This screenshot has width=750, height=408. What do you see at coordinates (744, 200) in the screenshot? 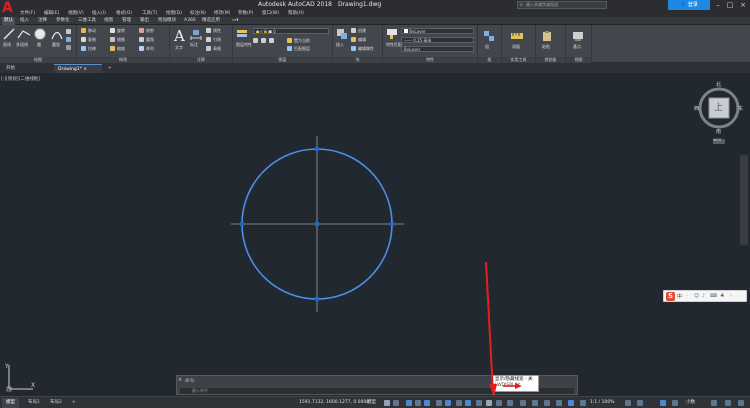
I see `navigation-bar` at bounding box center [744, 200].